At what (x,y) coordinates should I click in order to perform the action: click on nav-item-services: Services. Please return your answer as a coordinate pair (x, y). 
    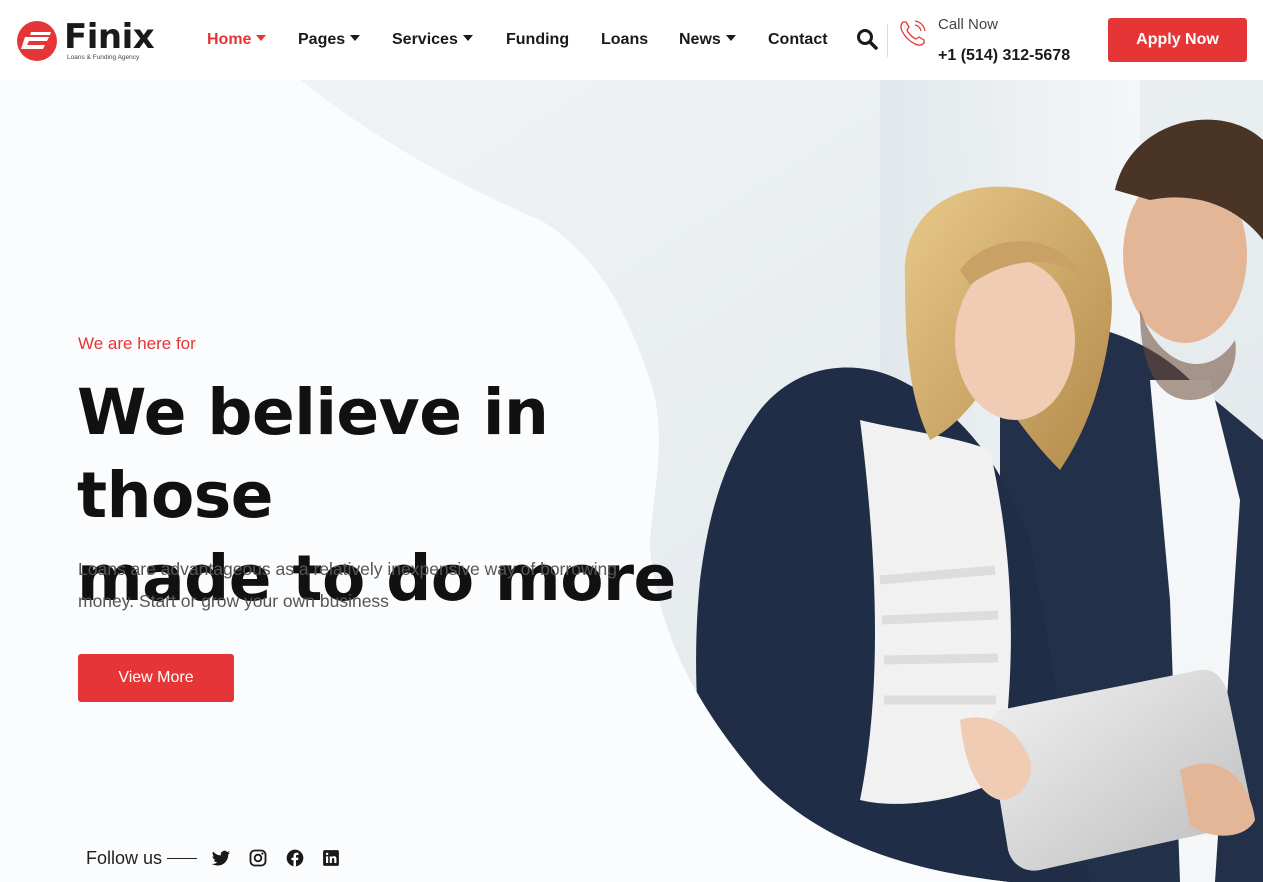
    Looking at the image, I should click on (432, 40).